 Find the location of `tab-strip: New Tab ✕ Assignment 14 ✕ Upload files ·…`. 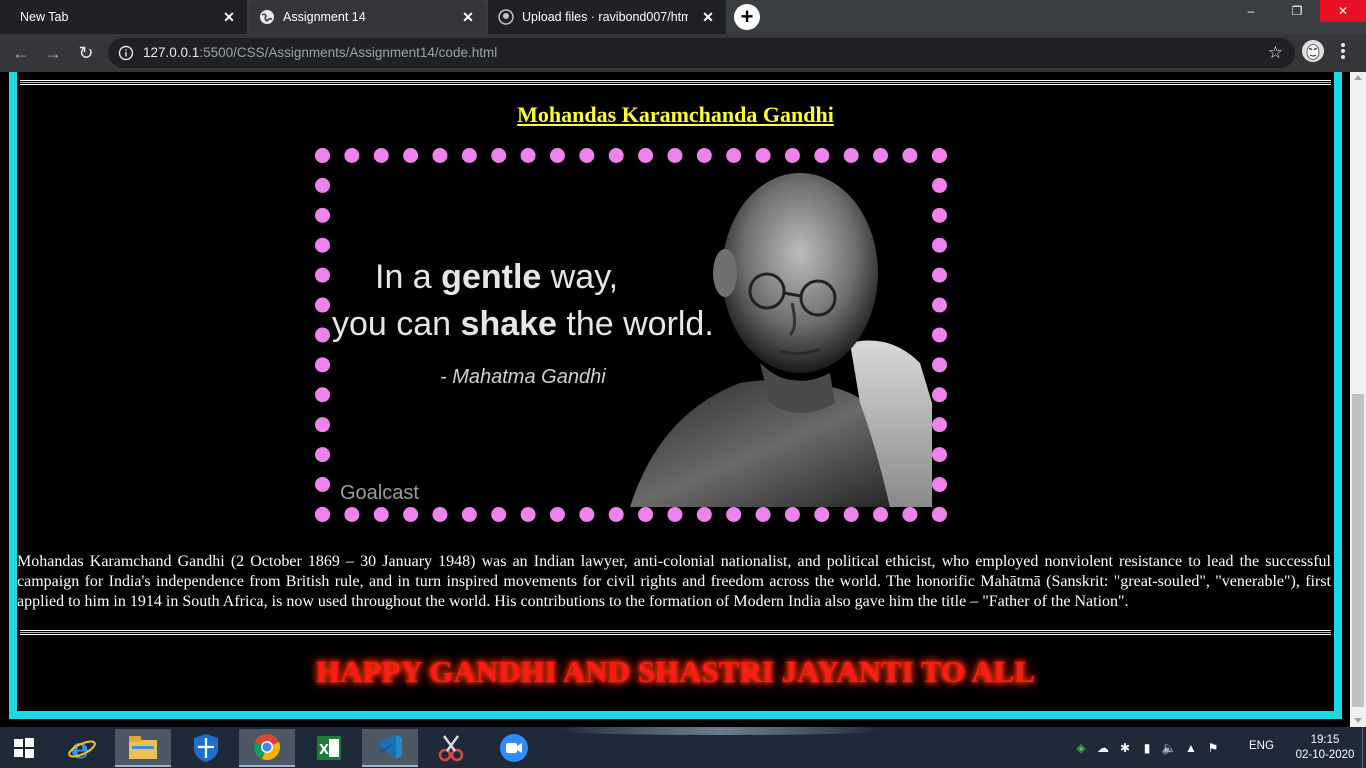

tab-strip: New Tab ✕ Assignment 14 ✕ Upload files ·… is located at coordinates (683, 17).